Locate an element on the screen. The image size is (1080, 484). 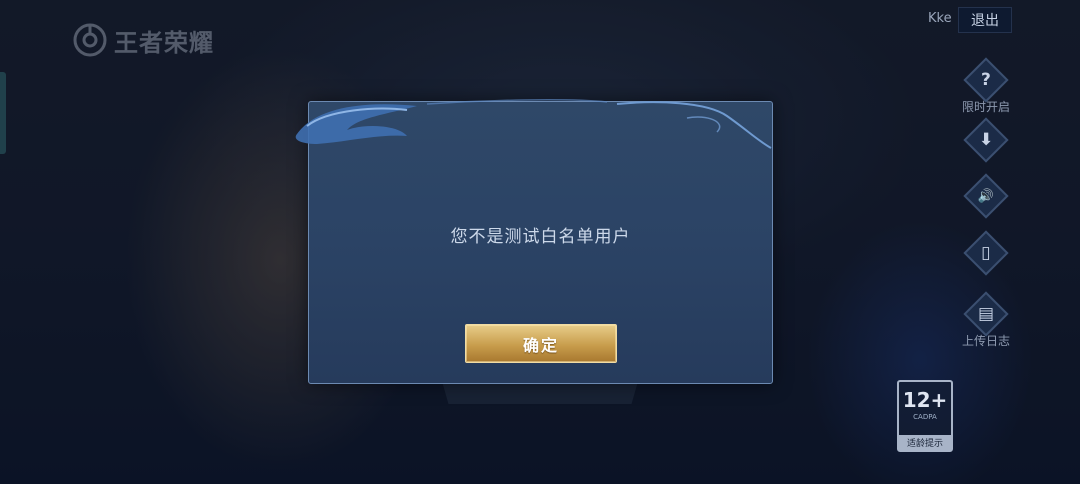
side-button-sound: 🔊 is located at coordinates (986, 196).